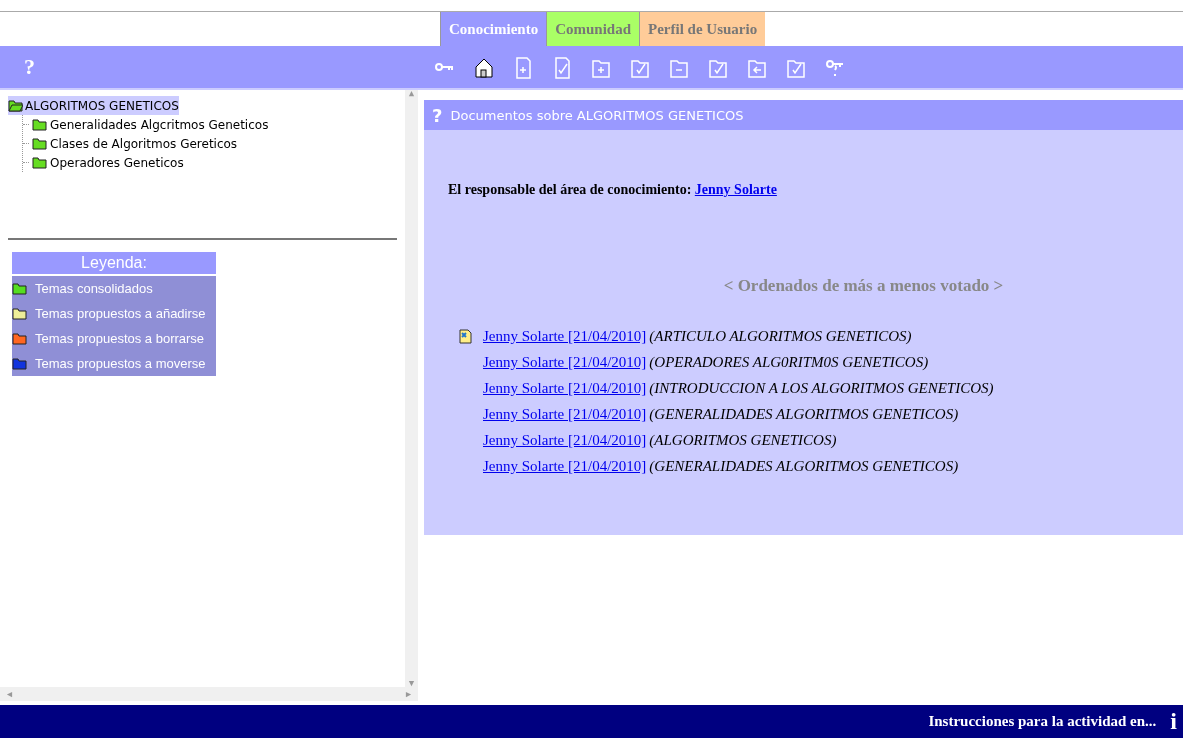 This screenshot has width=1183, height=738. What do you see at coordinates (593, 29) in the screenshot?
I see `tab: Comunidad` at bounding box center [593, 29].